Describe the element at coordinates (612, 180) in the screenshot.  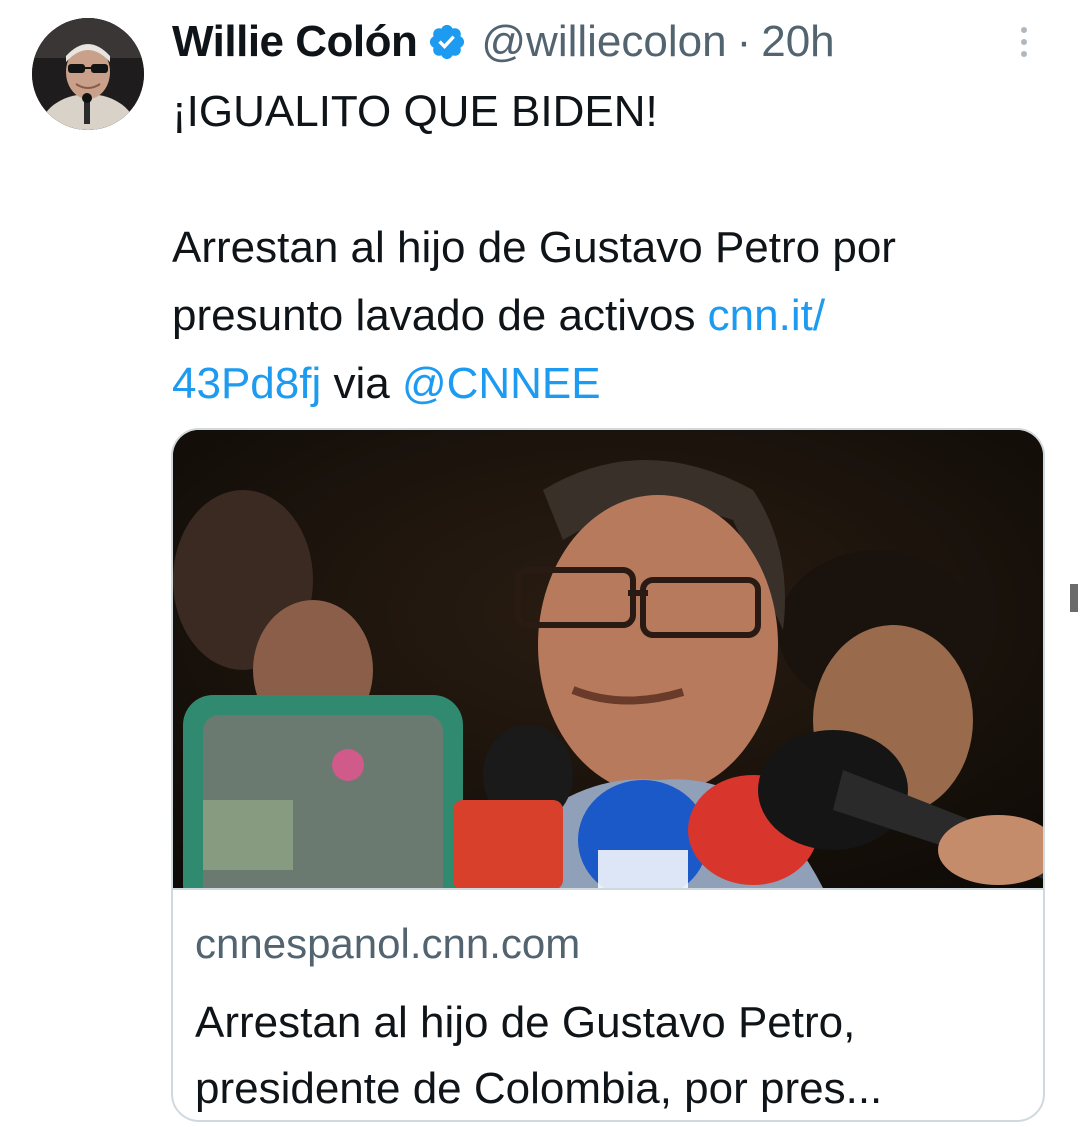
I see `tweet-blank-line` at that location.